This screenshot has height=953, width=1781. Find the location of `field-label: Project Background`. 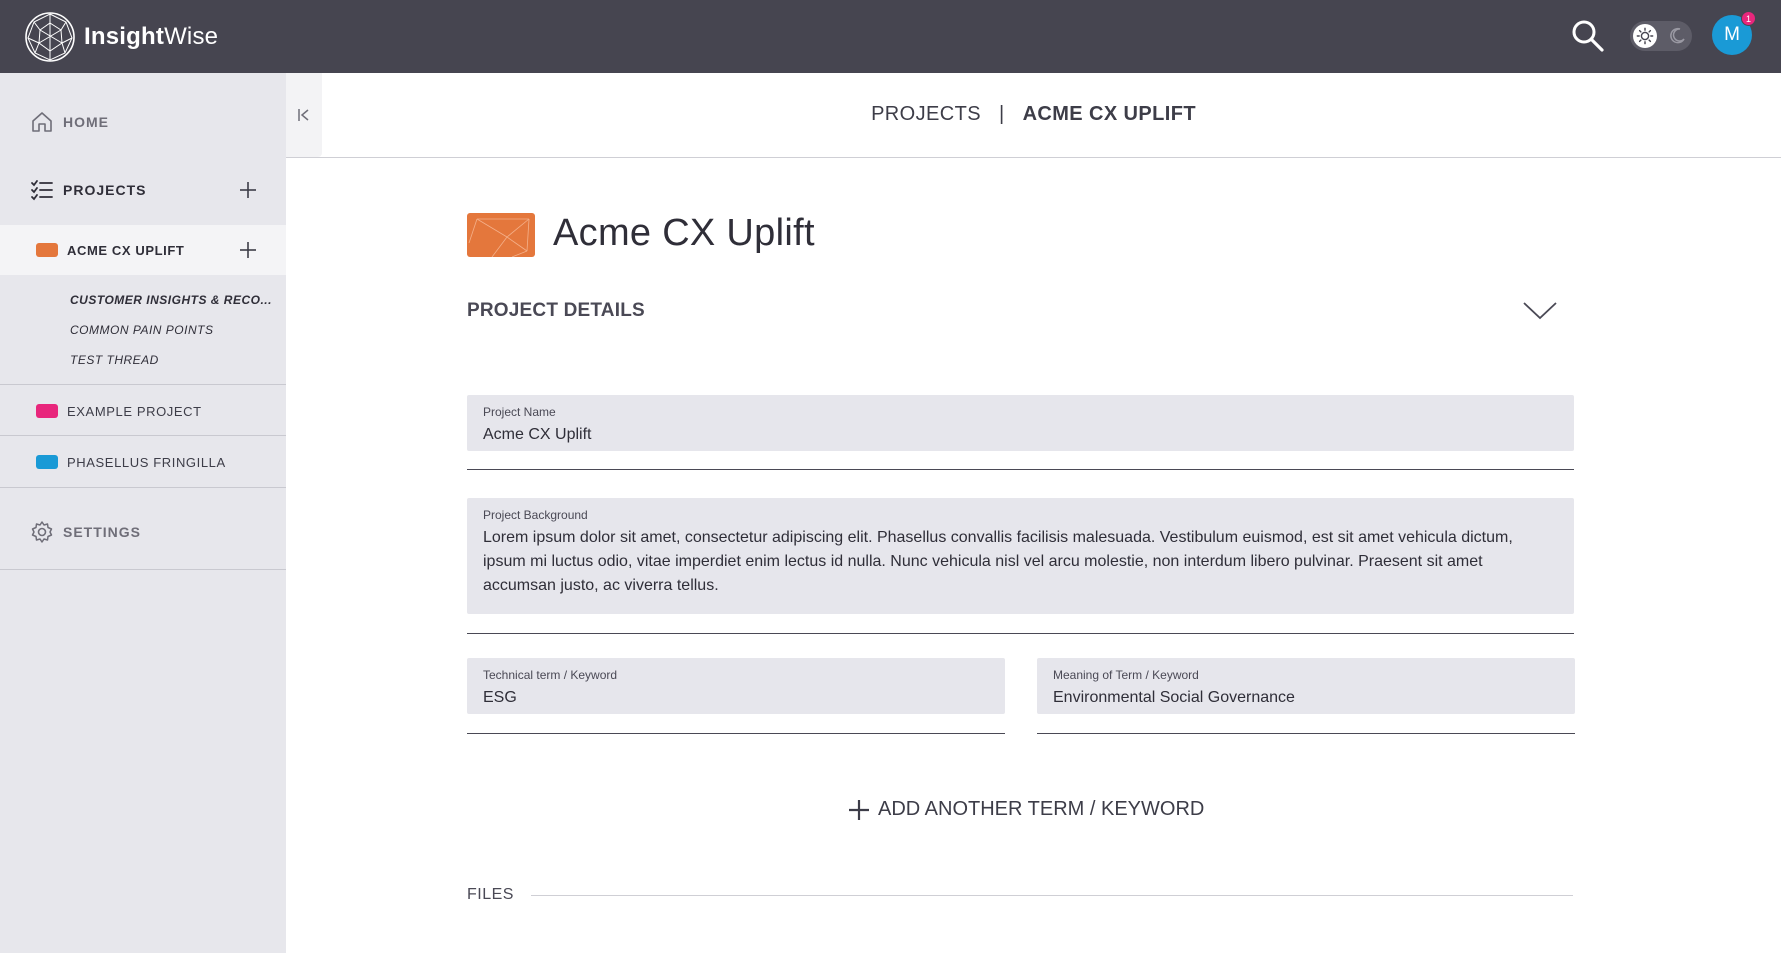

field-label: Project Background is located at coordinates (535, 515).